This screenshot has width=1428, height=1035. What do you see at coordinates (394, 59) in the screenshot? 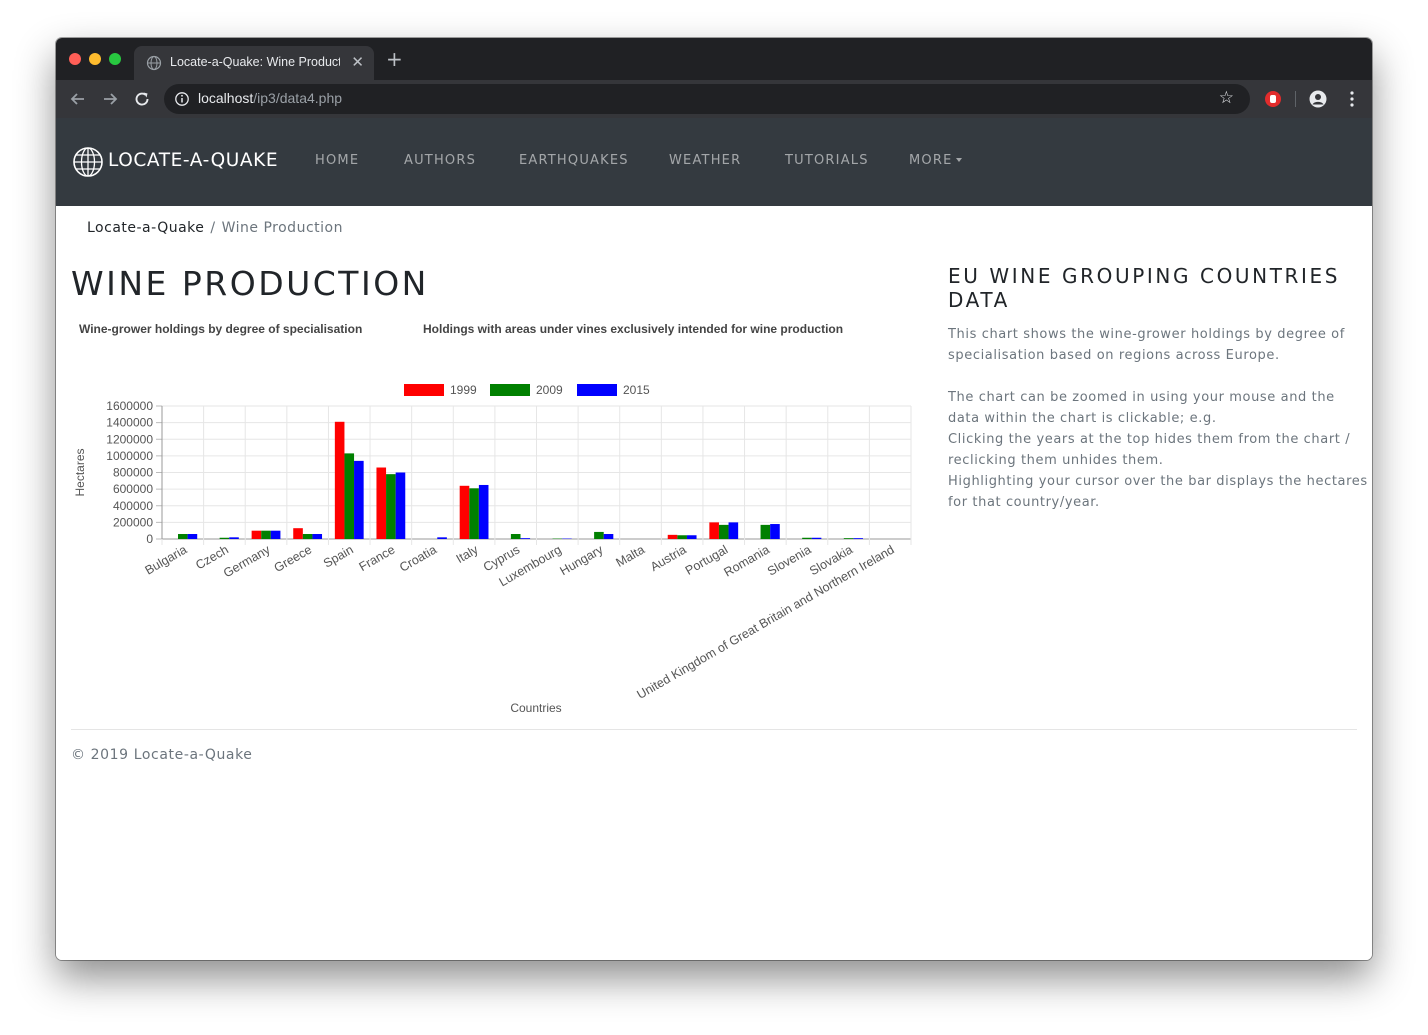
I see `new-tab-icon: +` at bounding box center [394, 59].